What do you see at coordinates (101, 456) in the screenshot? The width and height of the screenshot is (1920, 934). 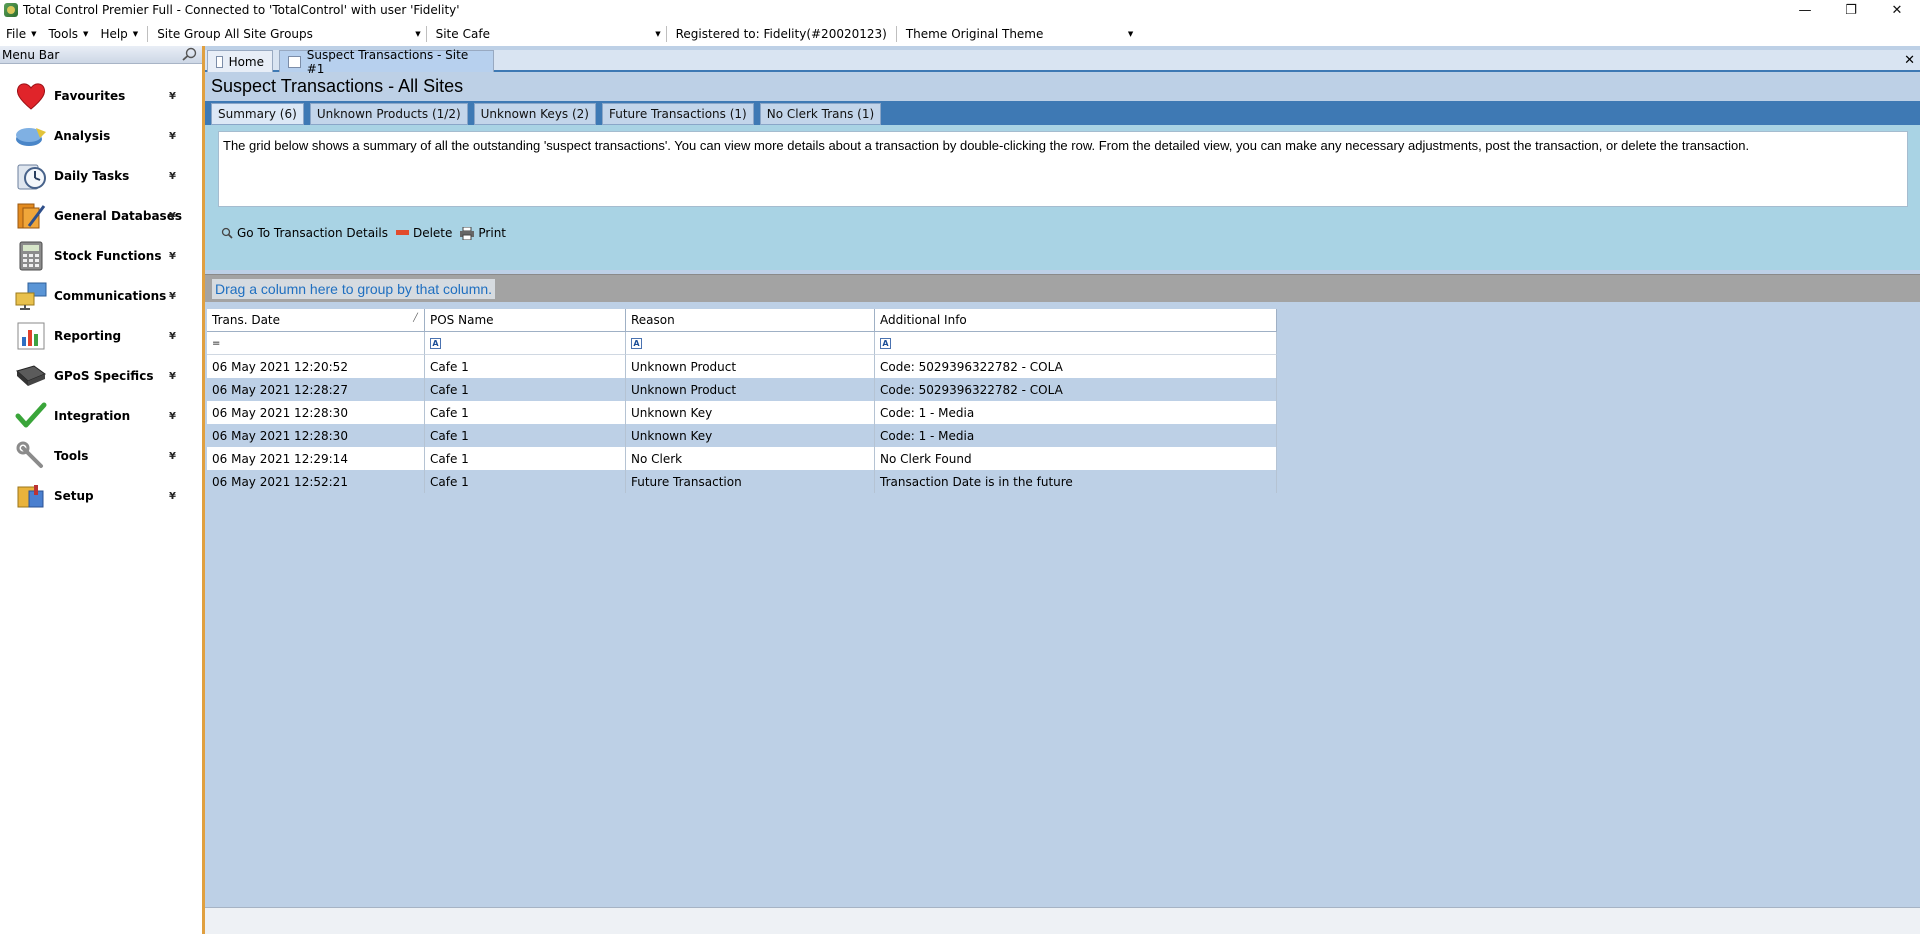 I see `sidebar-item-tools: Tools ¥` at bounding box center [101, 456].